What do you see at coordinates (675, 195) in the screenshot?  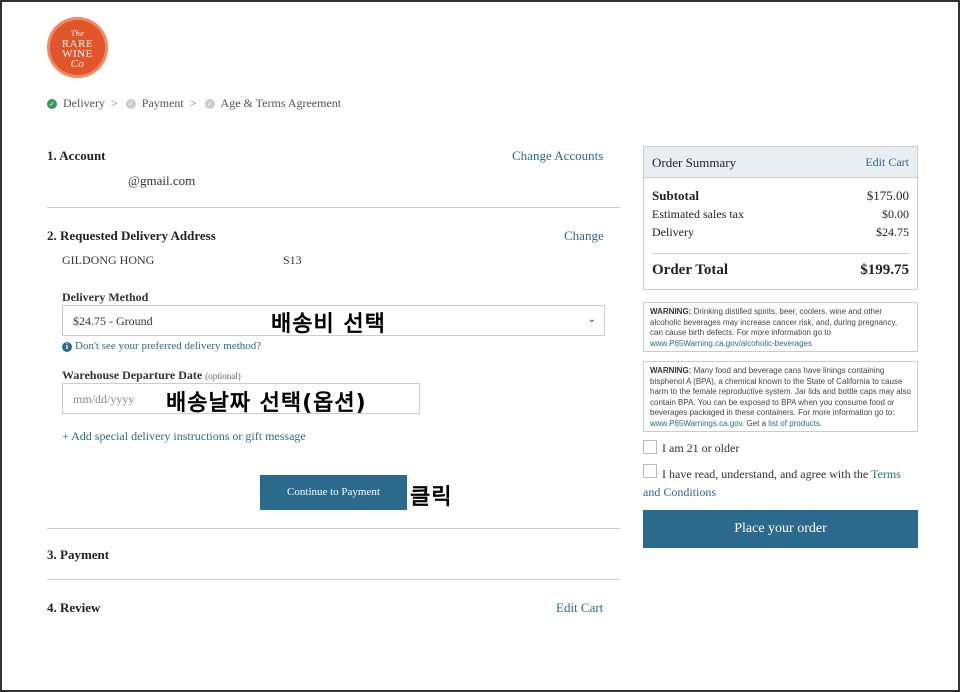 I see `subtotal-label: Subtotal` at bounding box center [675, 195].